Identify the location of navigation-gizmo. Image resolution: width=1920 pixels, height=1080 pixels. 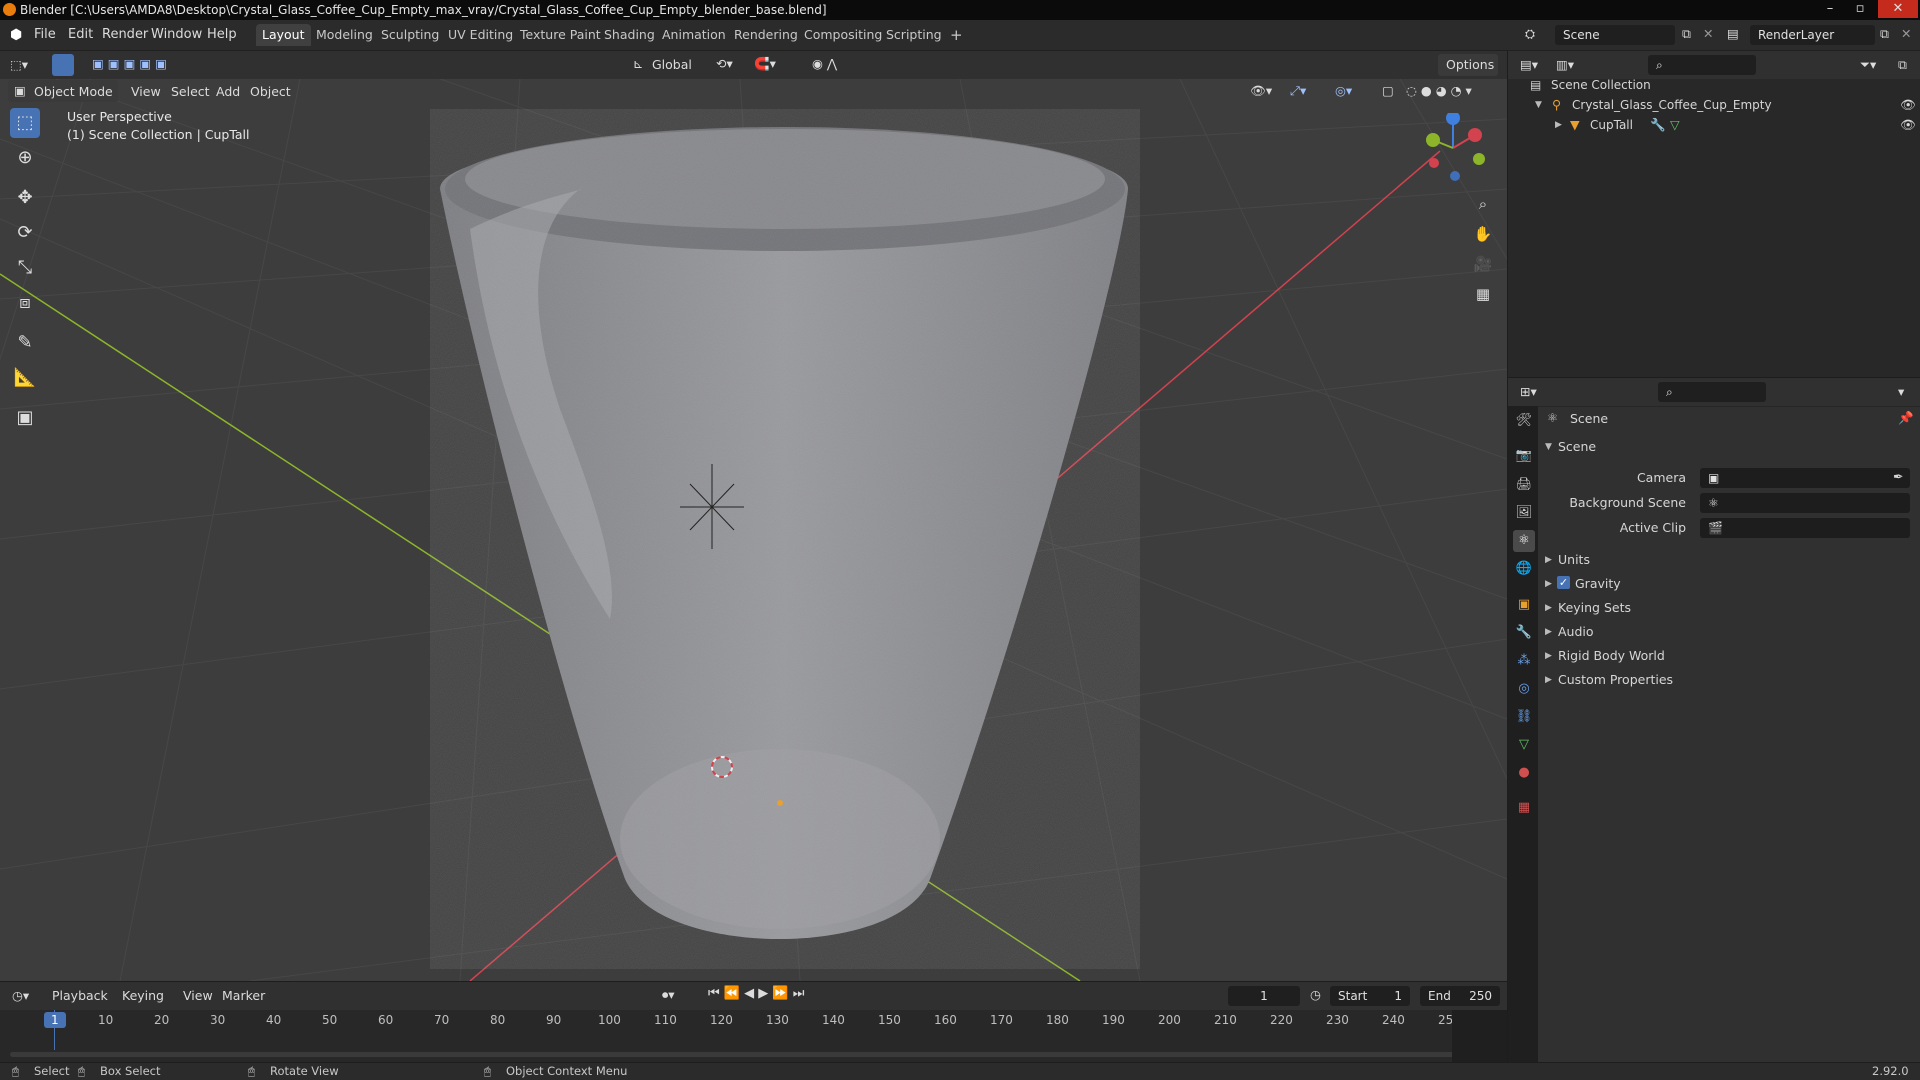
(1458, 148).